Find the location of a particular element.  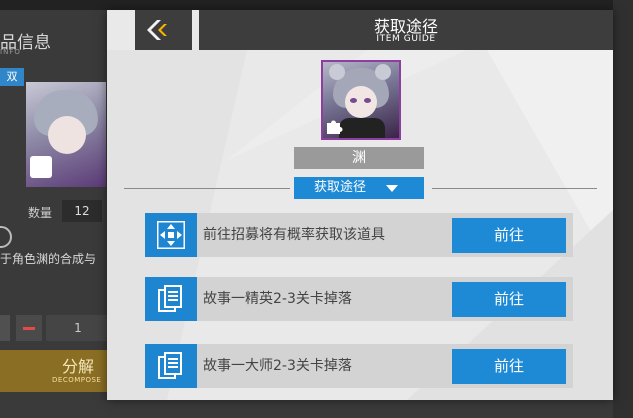

background-item-portrait is located at coordinates (66, 134).